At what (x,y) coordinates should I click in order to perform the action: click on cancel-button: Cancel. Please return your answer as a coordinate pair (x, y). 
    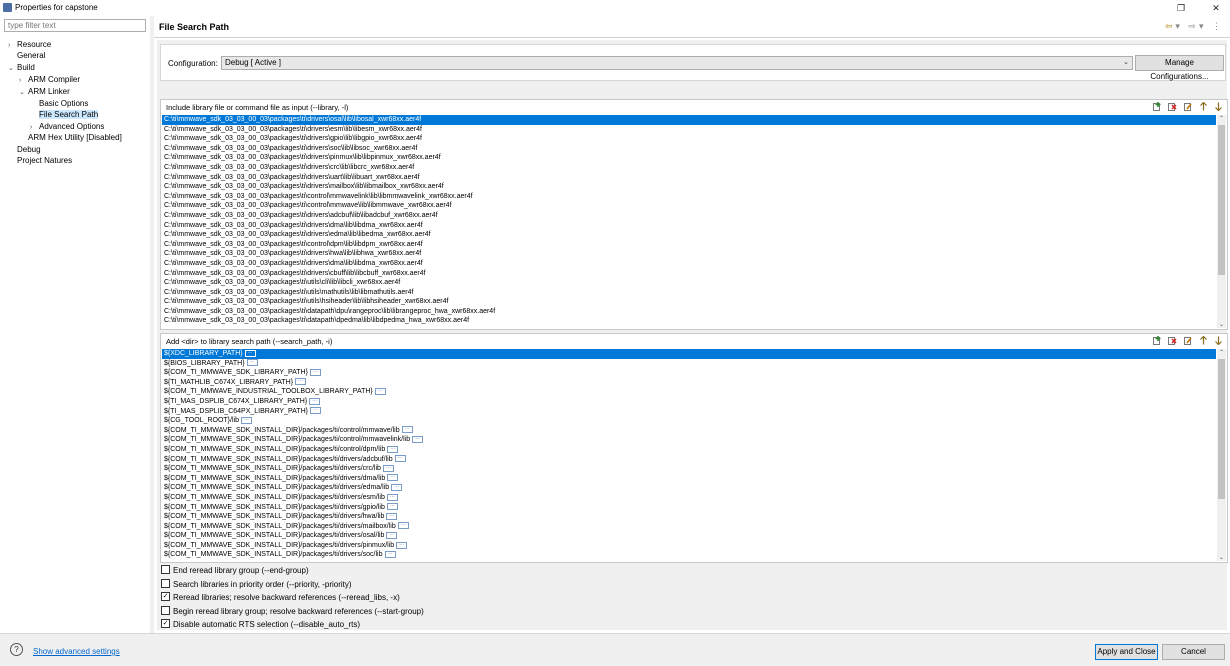
    Looking at the image, I should click on (1193, 652).